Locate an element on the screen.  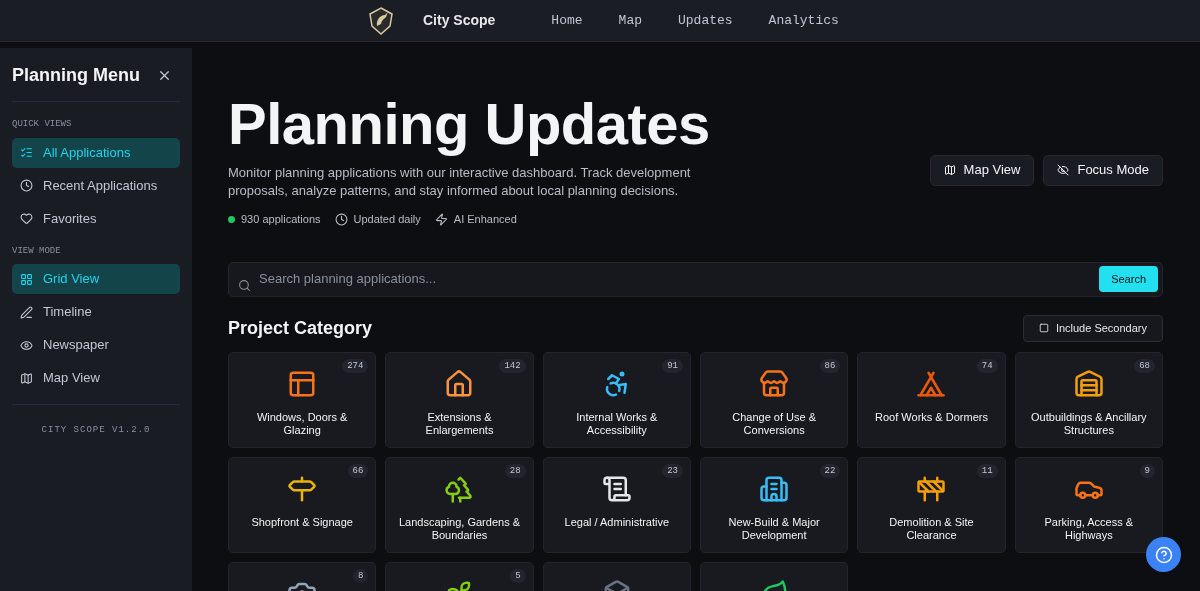
category-label: Parking, Access & Highways is located at coordinates (1089, 528).